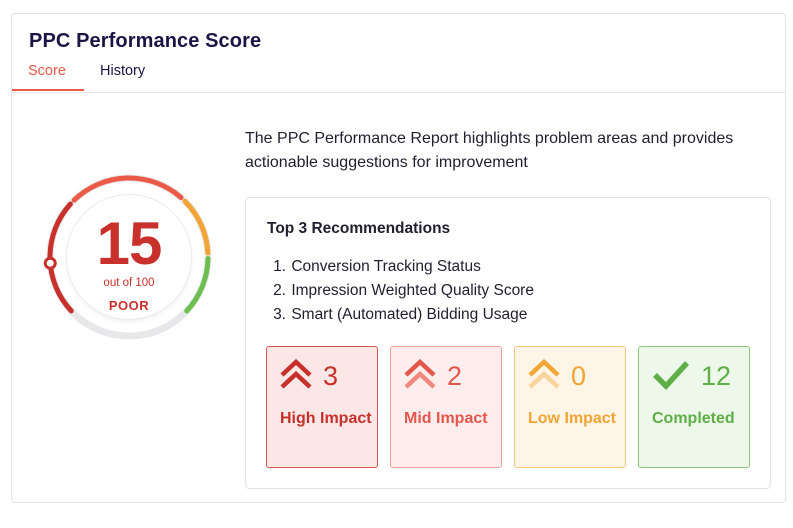 Image resolution: width=793 pixels, height=528 pixels. I want to click on completed-card: 12 Completed, so click(694, 407).